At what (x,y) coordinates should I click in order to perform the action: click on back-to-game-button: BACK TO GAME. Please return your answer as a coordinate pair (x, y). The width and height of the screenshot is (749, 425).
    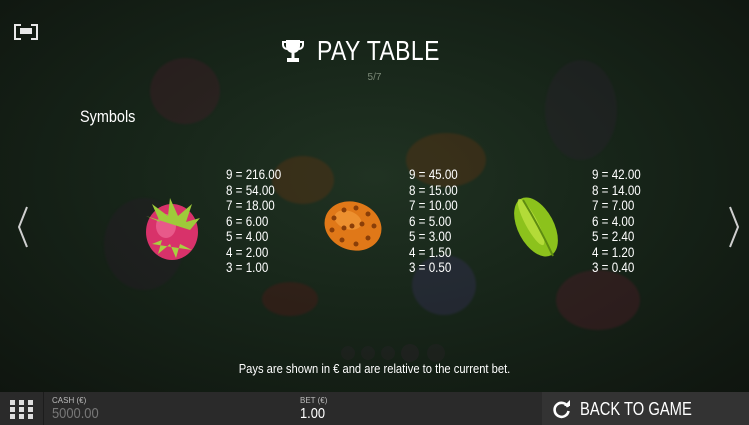
    Looking at the image, I should click on (645, 408).